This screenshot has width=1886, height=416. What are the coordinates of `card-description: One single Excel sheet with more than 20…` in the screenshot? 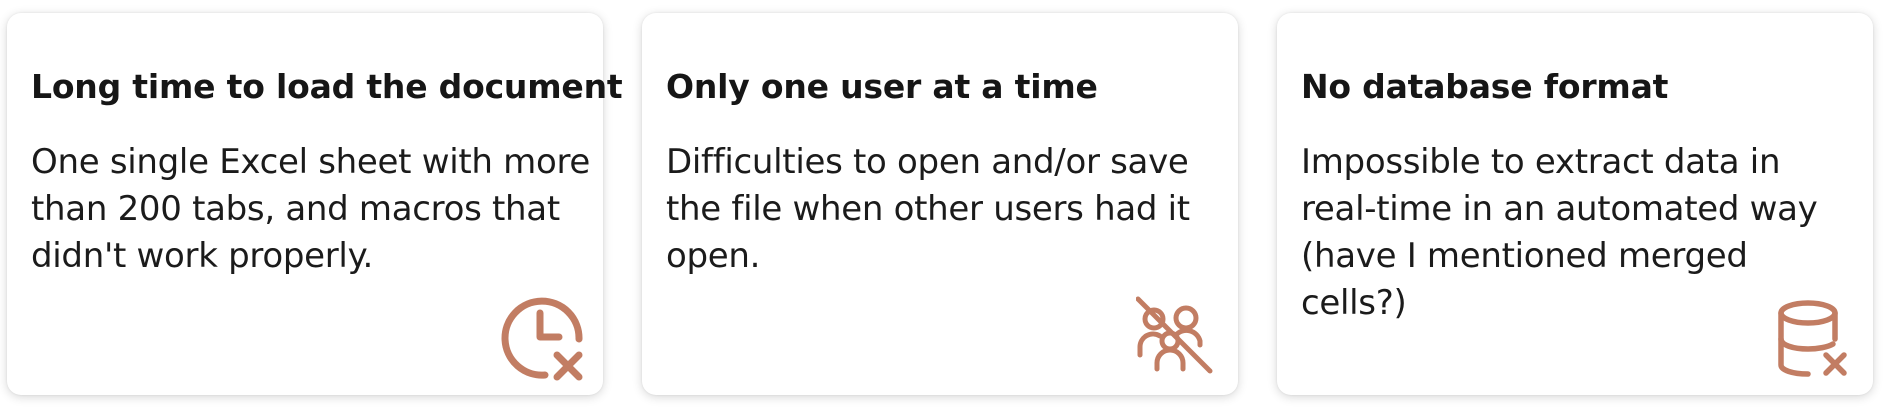 It's located at (311, 209).